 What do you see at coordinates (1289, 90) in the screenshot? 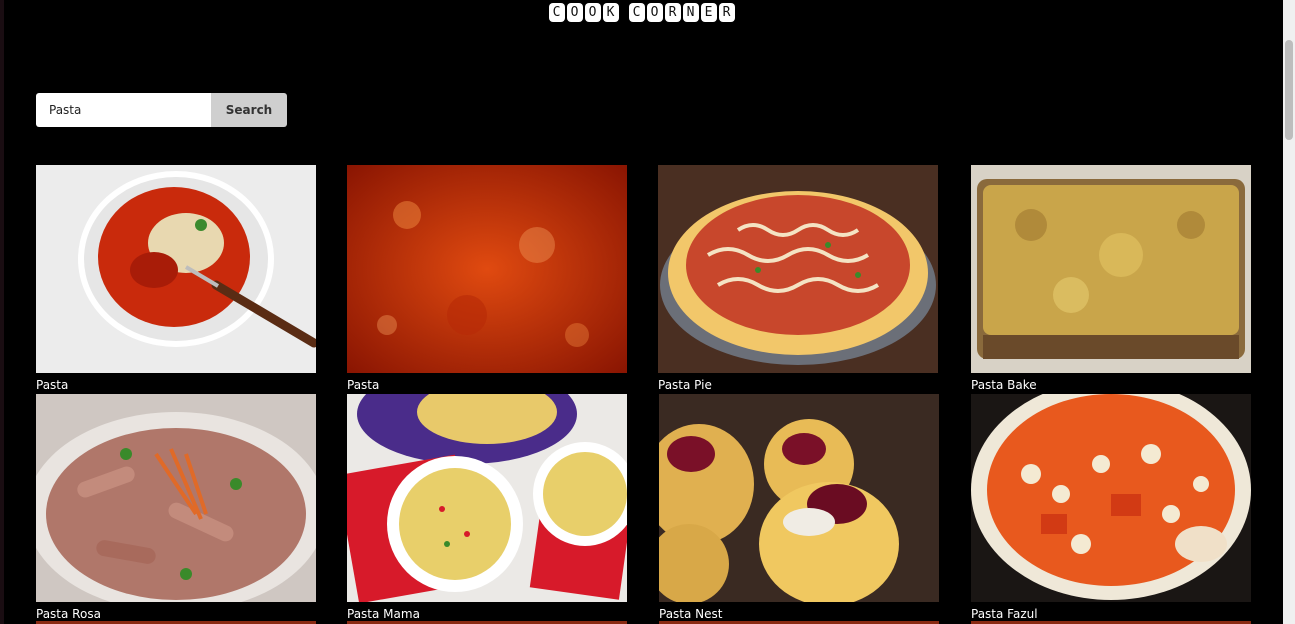
I see `scrollbar-thumb` at bounding box center [1289, 90].